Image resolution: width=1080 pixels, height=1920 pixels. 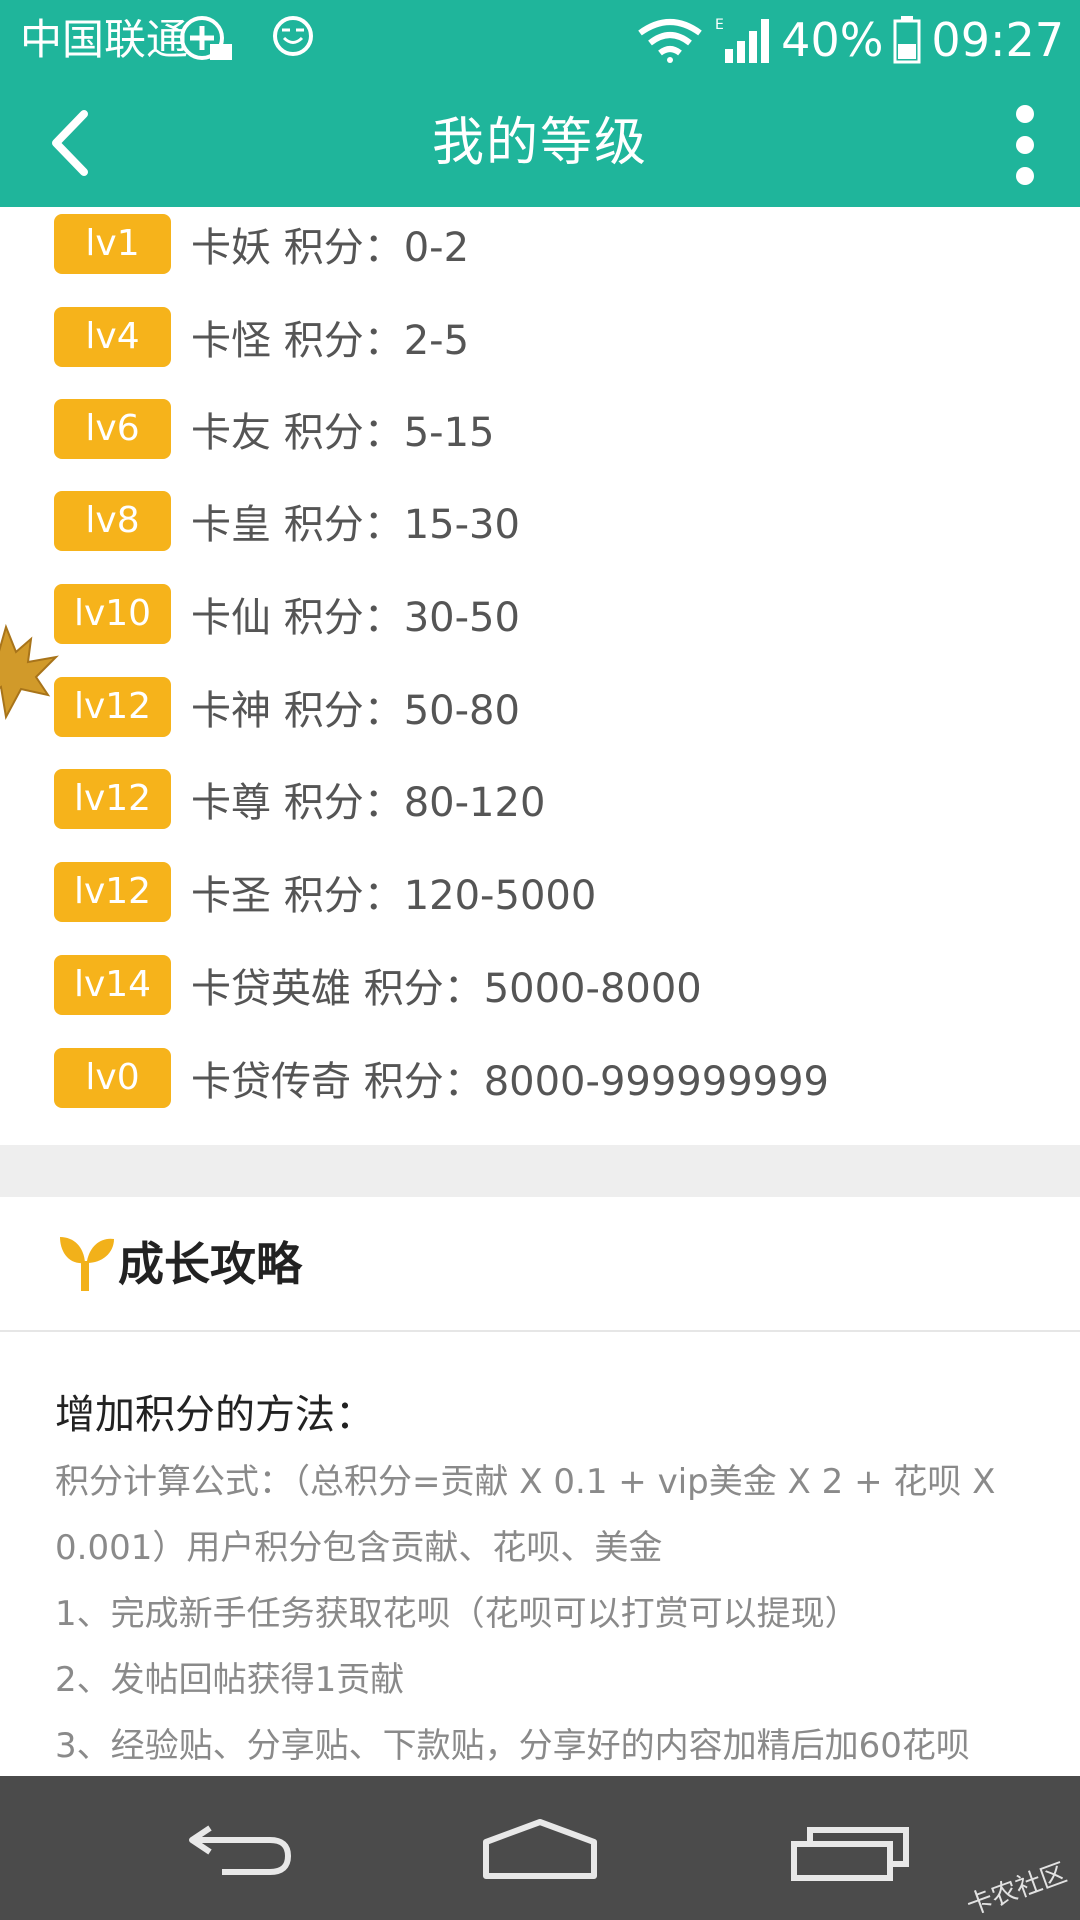 I want to click on nav-back-icon, so click(x=240, y=1850).